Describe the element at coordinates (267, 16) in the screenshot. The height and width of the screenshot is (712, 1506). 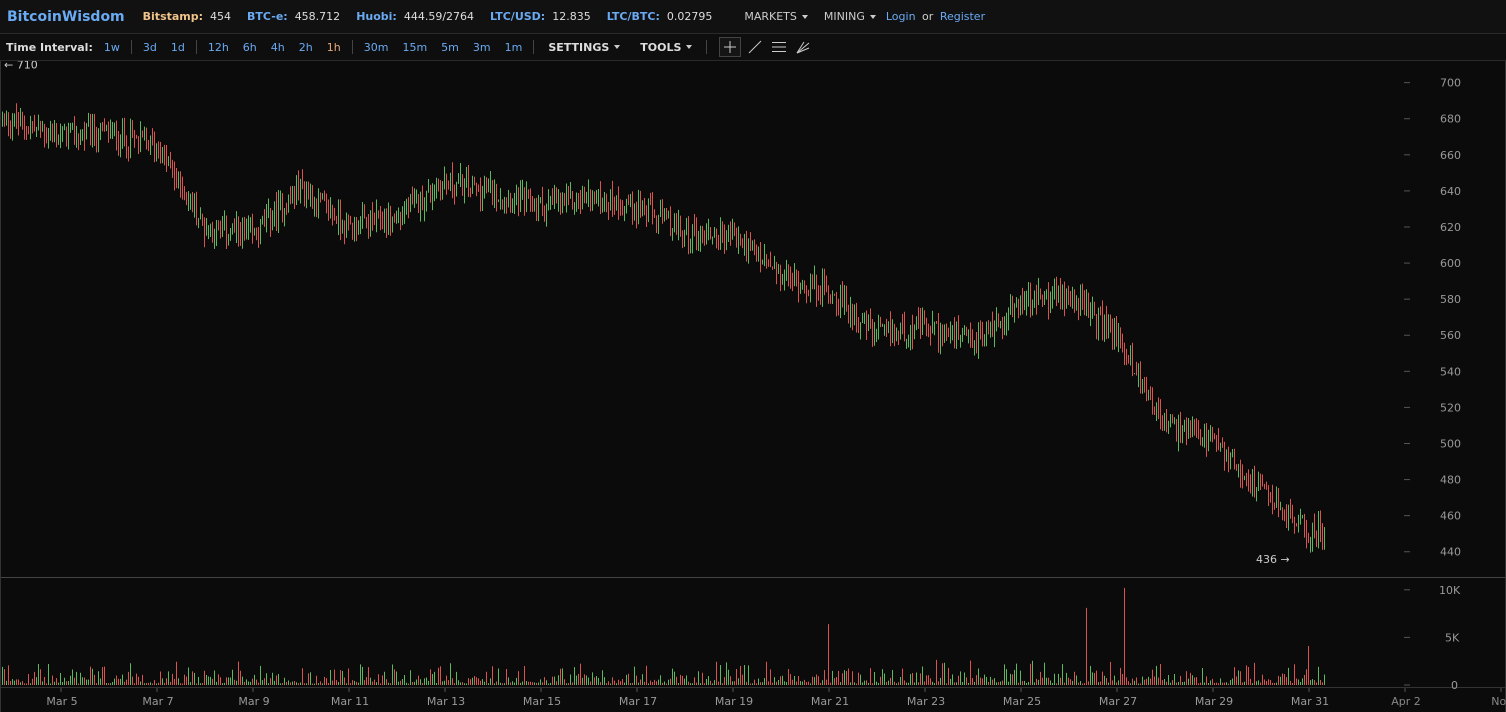
I see `ticker-label: BTC-e:` at that location.